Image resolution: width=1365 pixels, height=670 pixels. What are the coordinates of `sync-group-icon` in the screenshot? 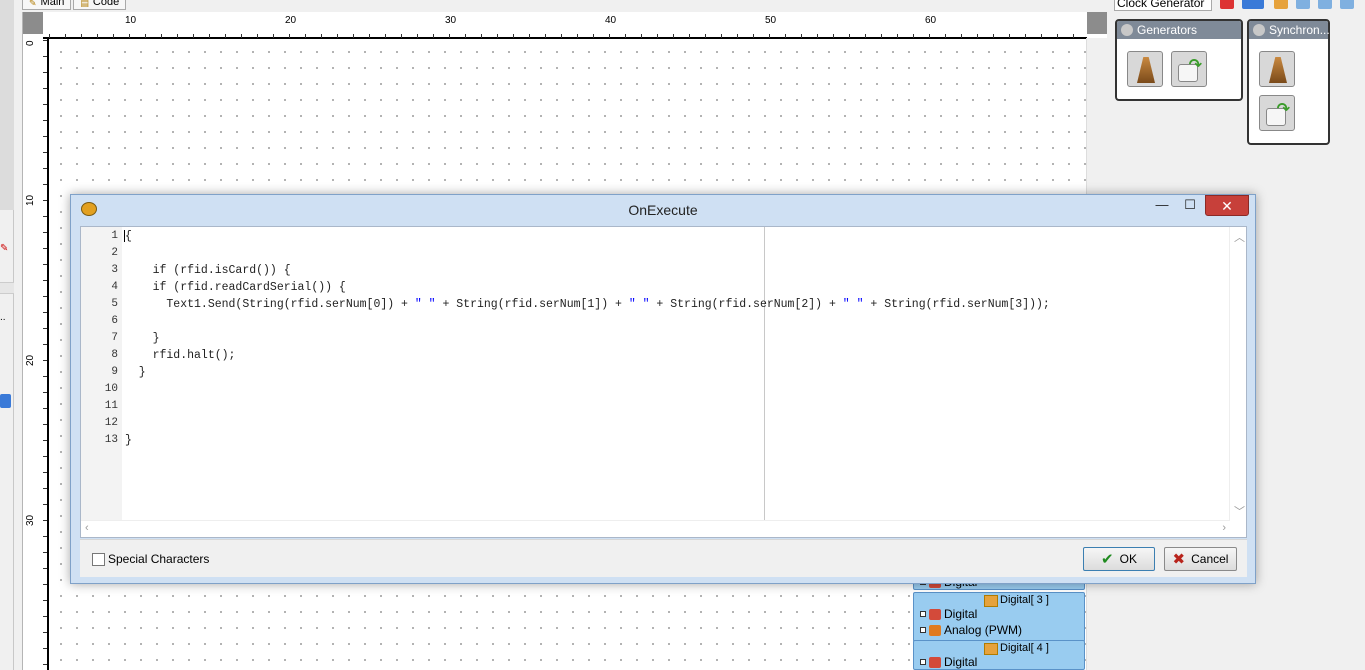 It's located at (1259, 30).